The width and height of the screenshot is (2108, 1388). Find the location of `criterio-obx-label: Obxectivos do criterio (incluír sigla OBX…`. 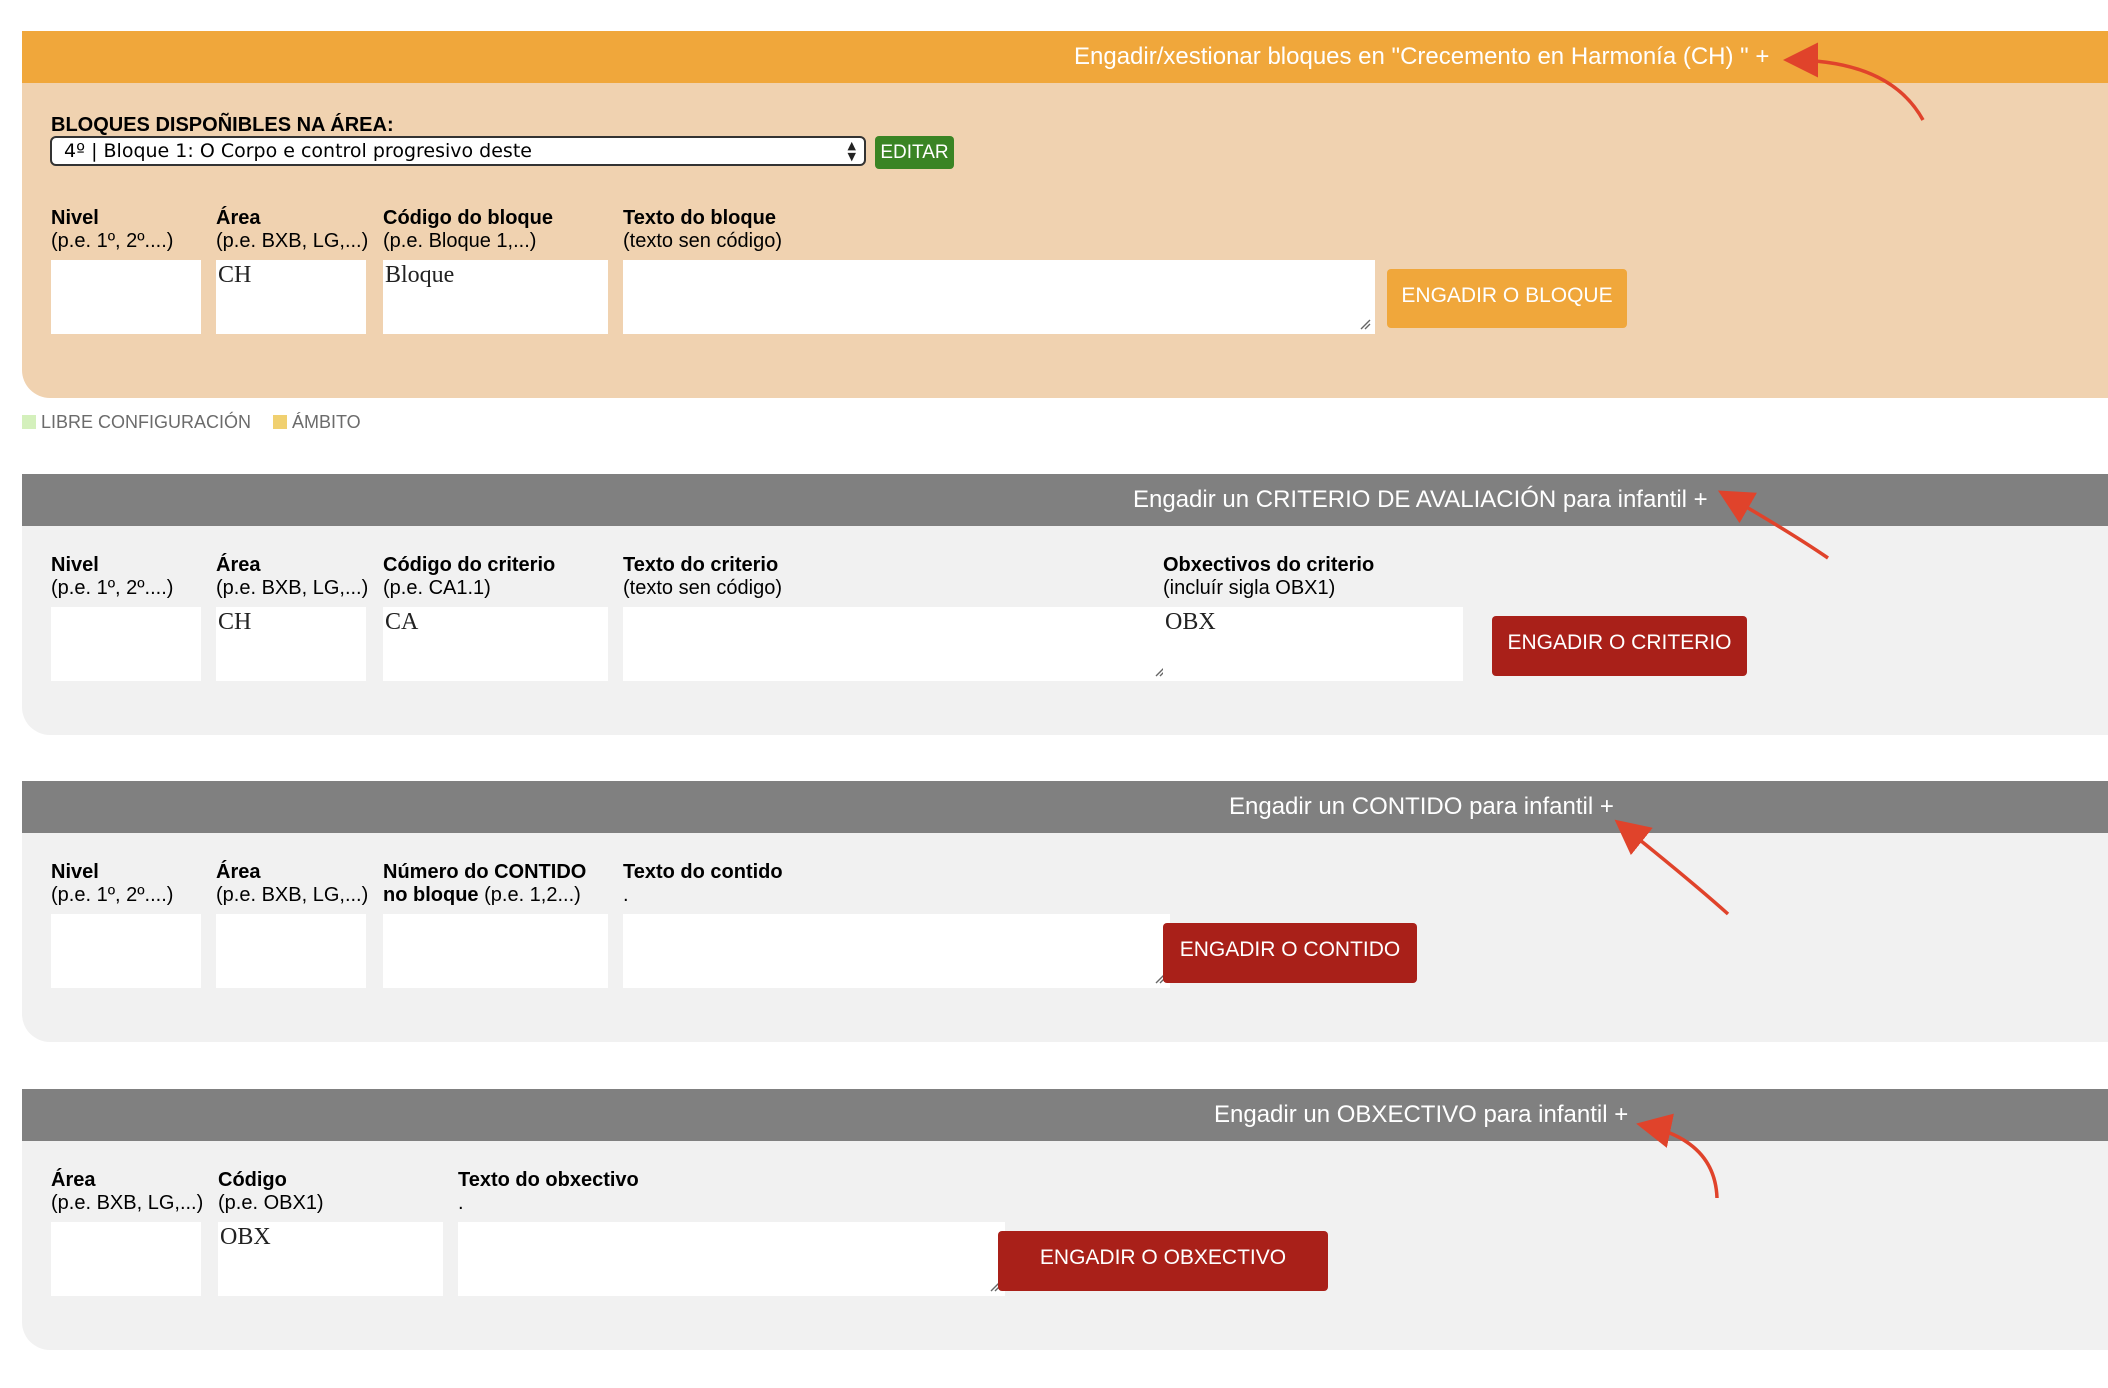

criterio-obx-label: Obxectivos do criterio (incluír sigla OBX… is located at coordinates (1269, 576).